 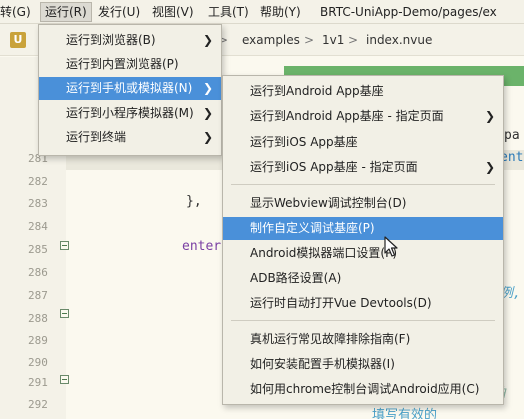 I want to click on breadcrumb-item-file: index.nvue, so click(x=399, y=40).